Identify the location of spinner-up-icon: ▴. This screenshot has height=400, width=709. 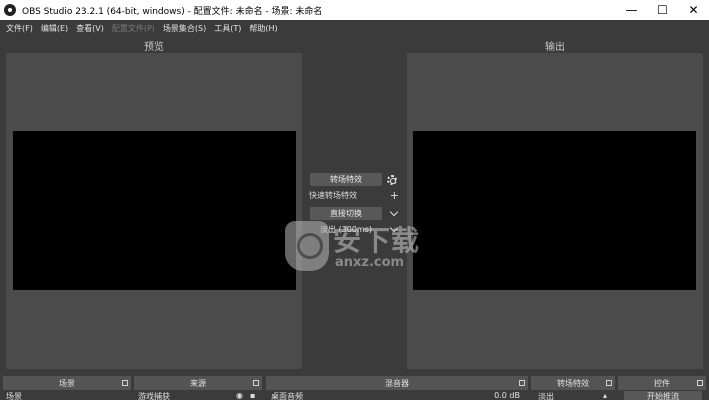
(608, 395).